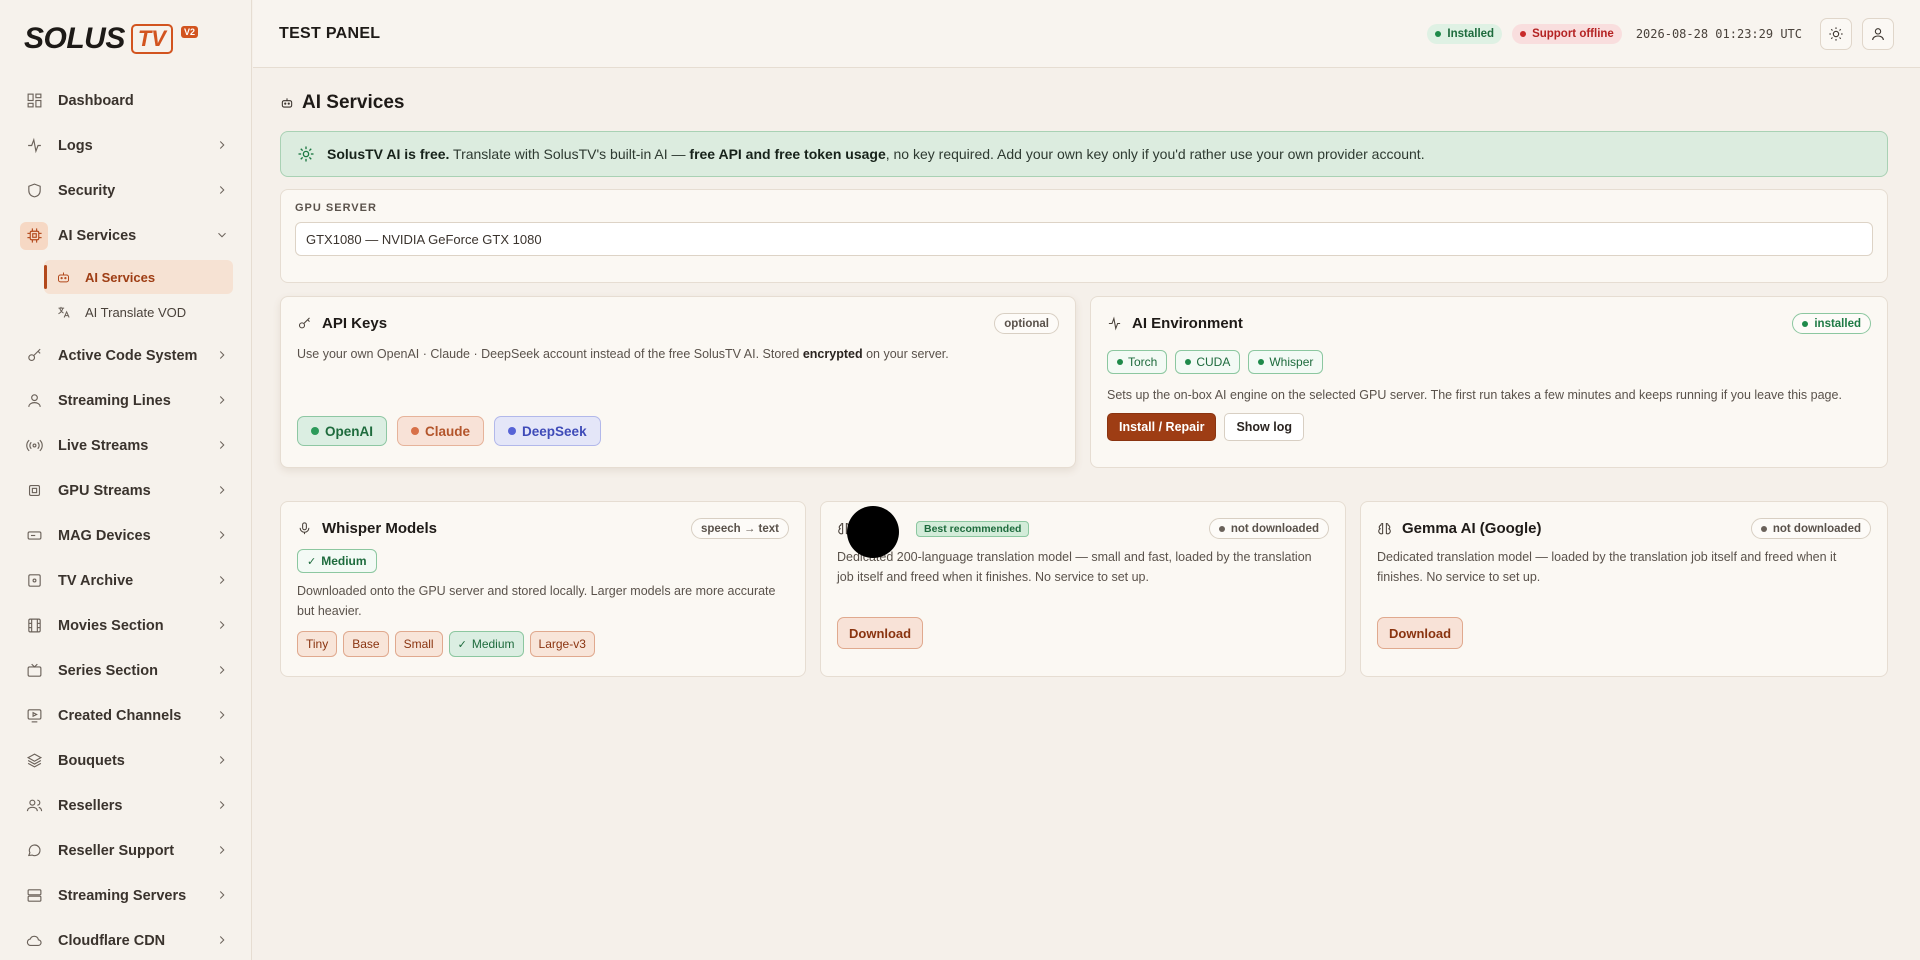 This screenshot has width=1920, height=960. I want to click on sidebar-item-active-code-system: Active Code System, so click(128, 355).